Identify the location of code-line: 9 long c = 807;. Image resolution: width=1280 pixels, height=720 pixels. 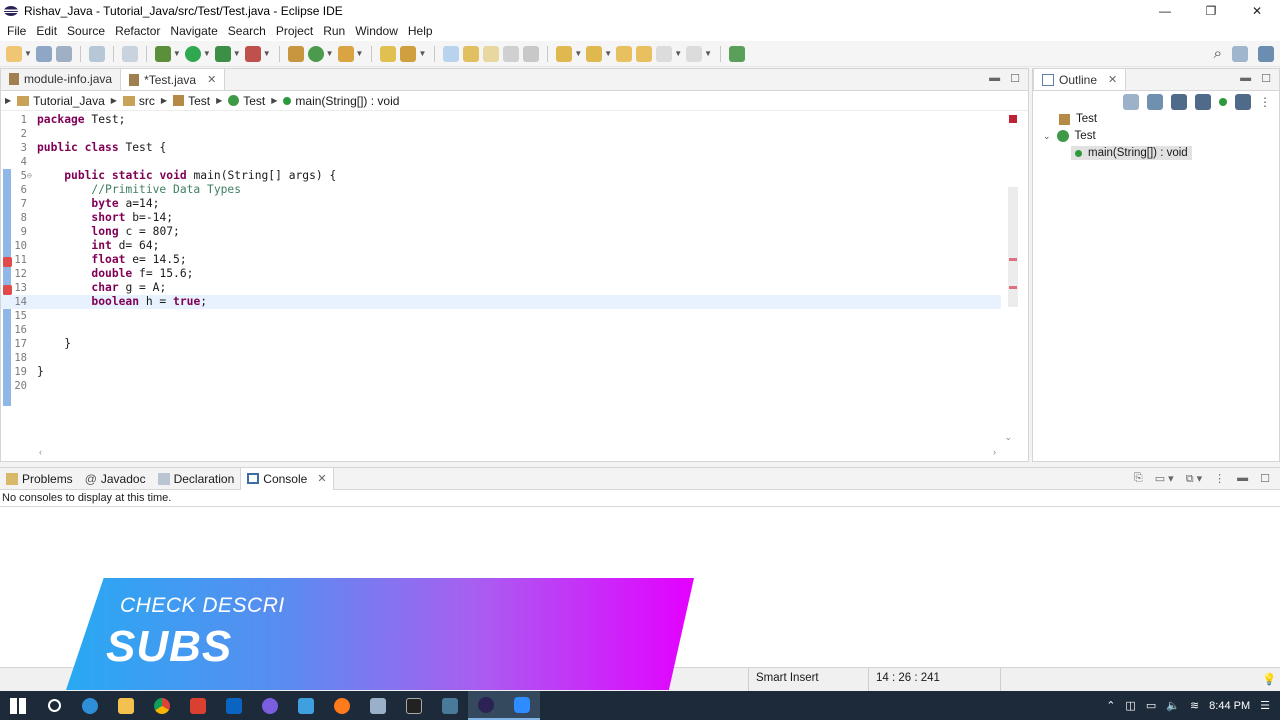
(501, 232).